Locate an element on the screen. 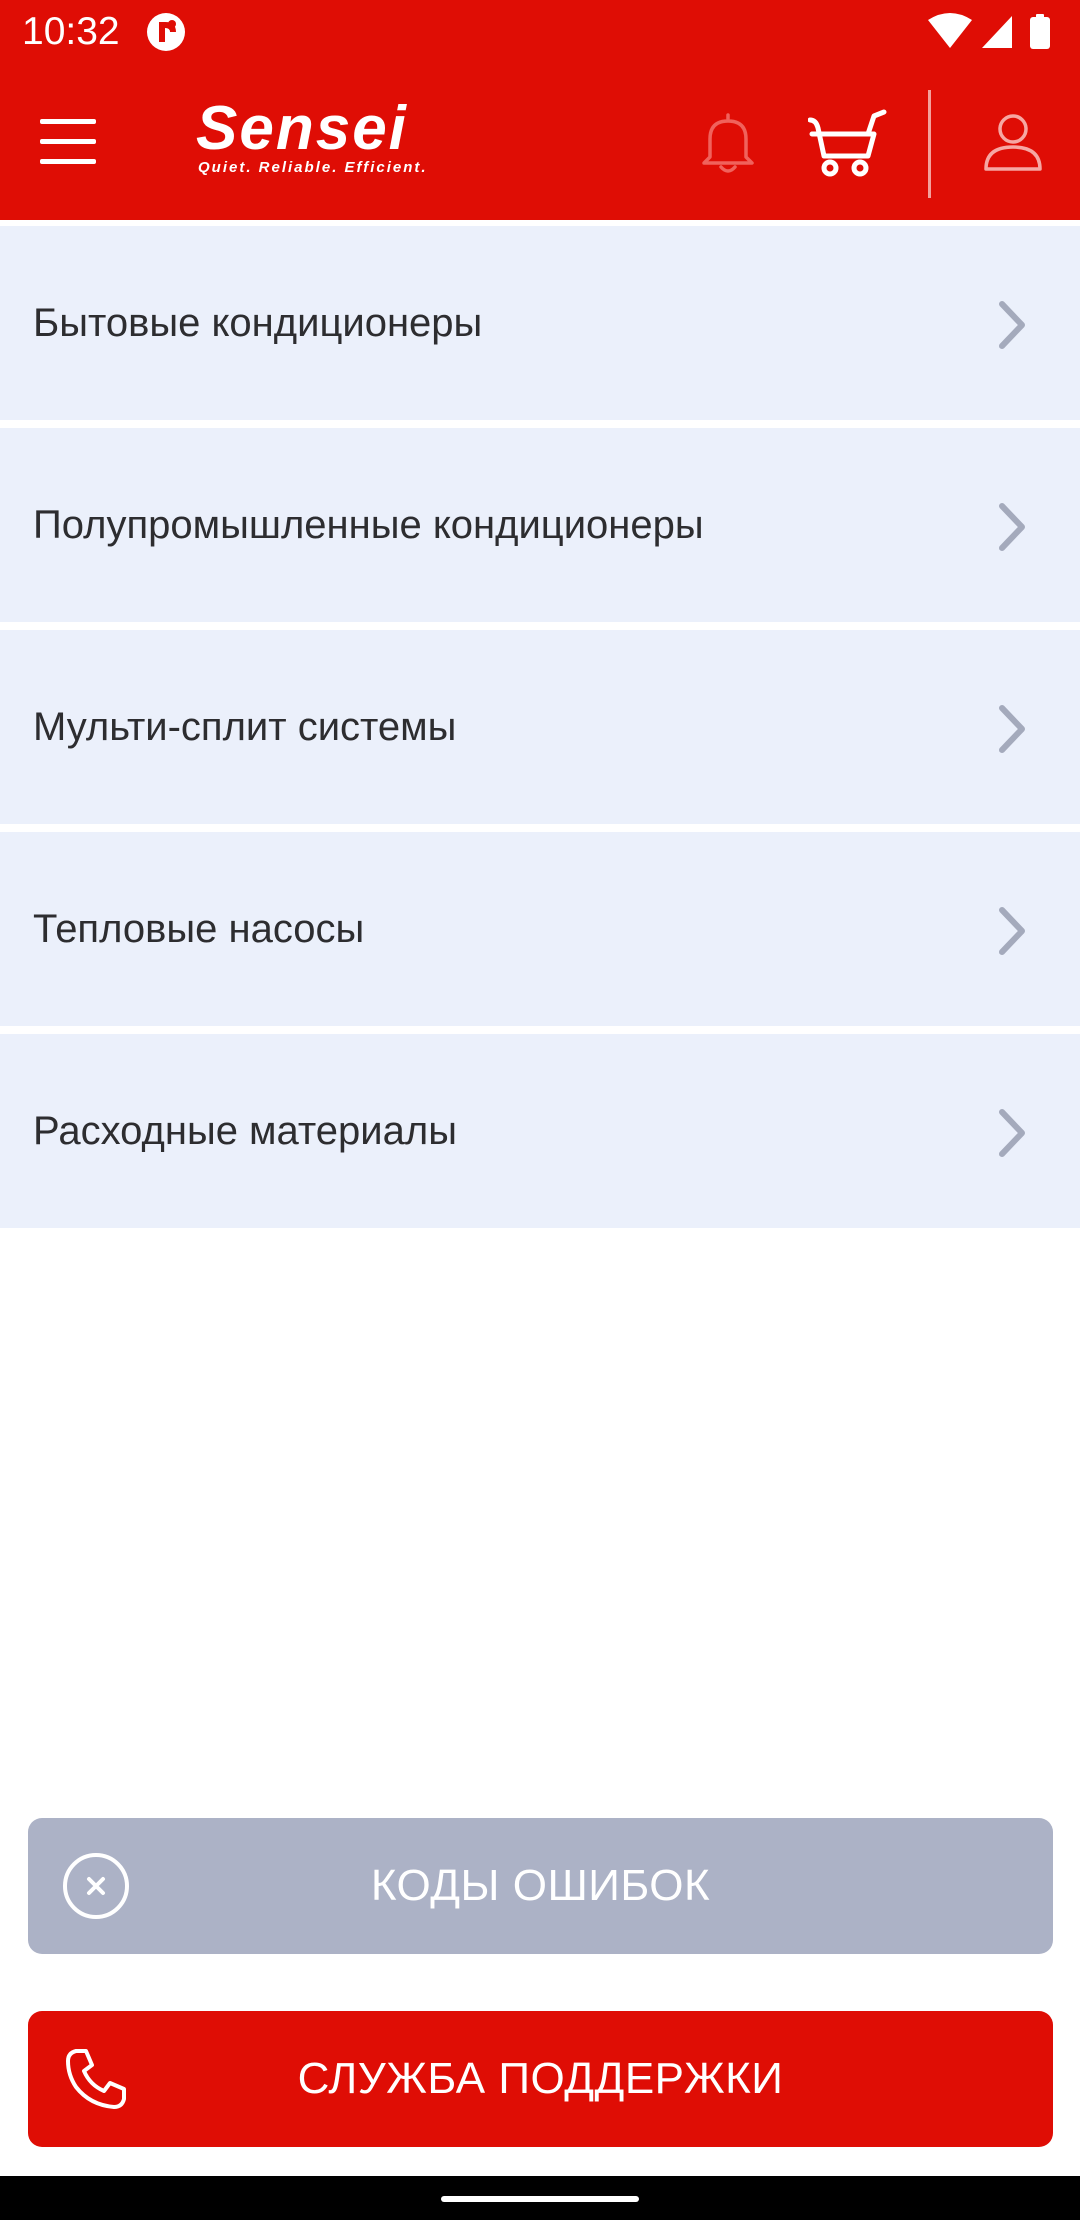 The image size is (1080, 2220). support-button: СЛУЖБА ПОДДЕРЖКИ is located at coordinates (540, 2079).